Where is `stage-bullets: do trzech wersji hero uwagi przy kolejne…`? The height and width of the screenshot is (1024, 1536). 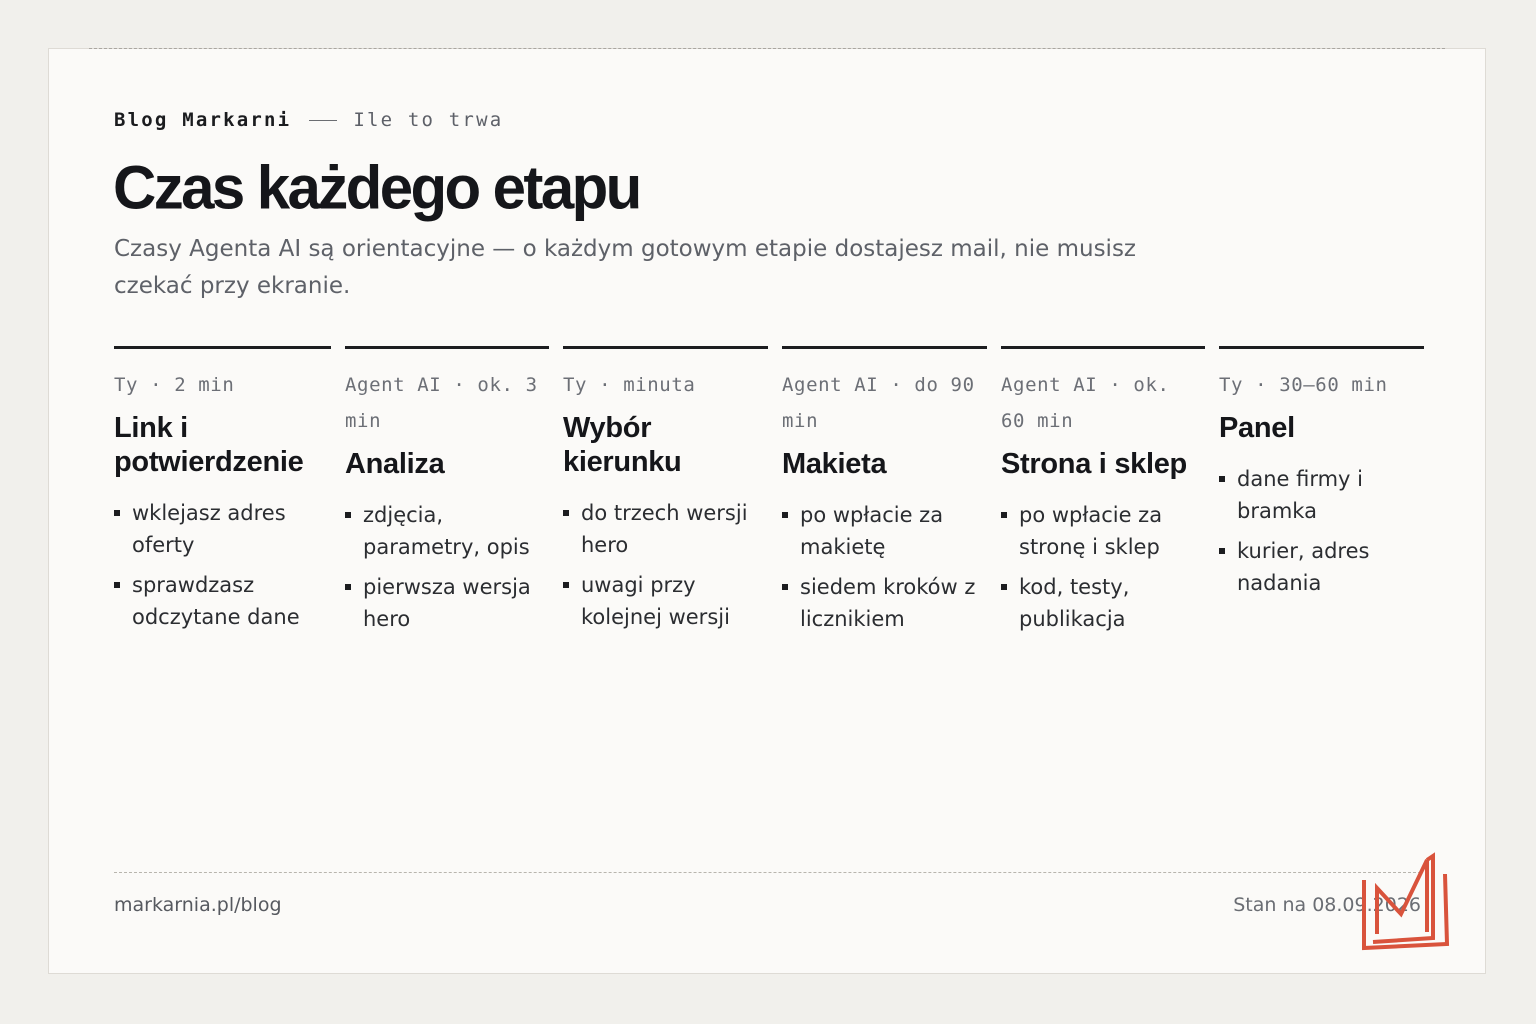
stage-bullets: do trzech wersji hero uwagi przy kolejne… is located at coordinates (665, 565).